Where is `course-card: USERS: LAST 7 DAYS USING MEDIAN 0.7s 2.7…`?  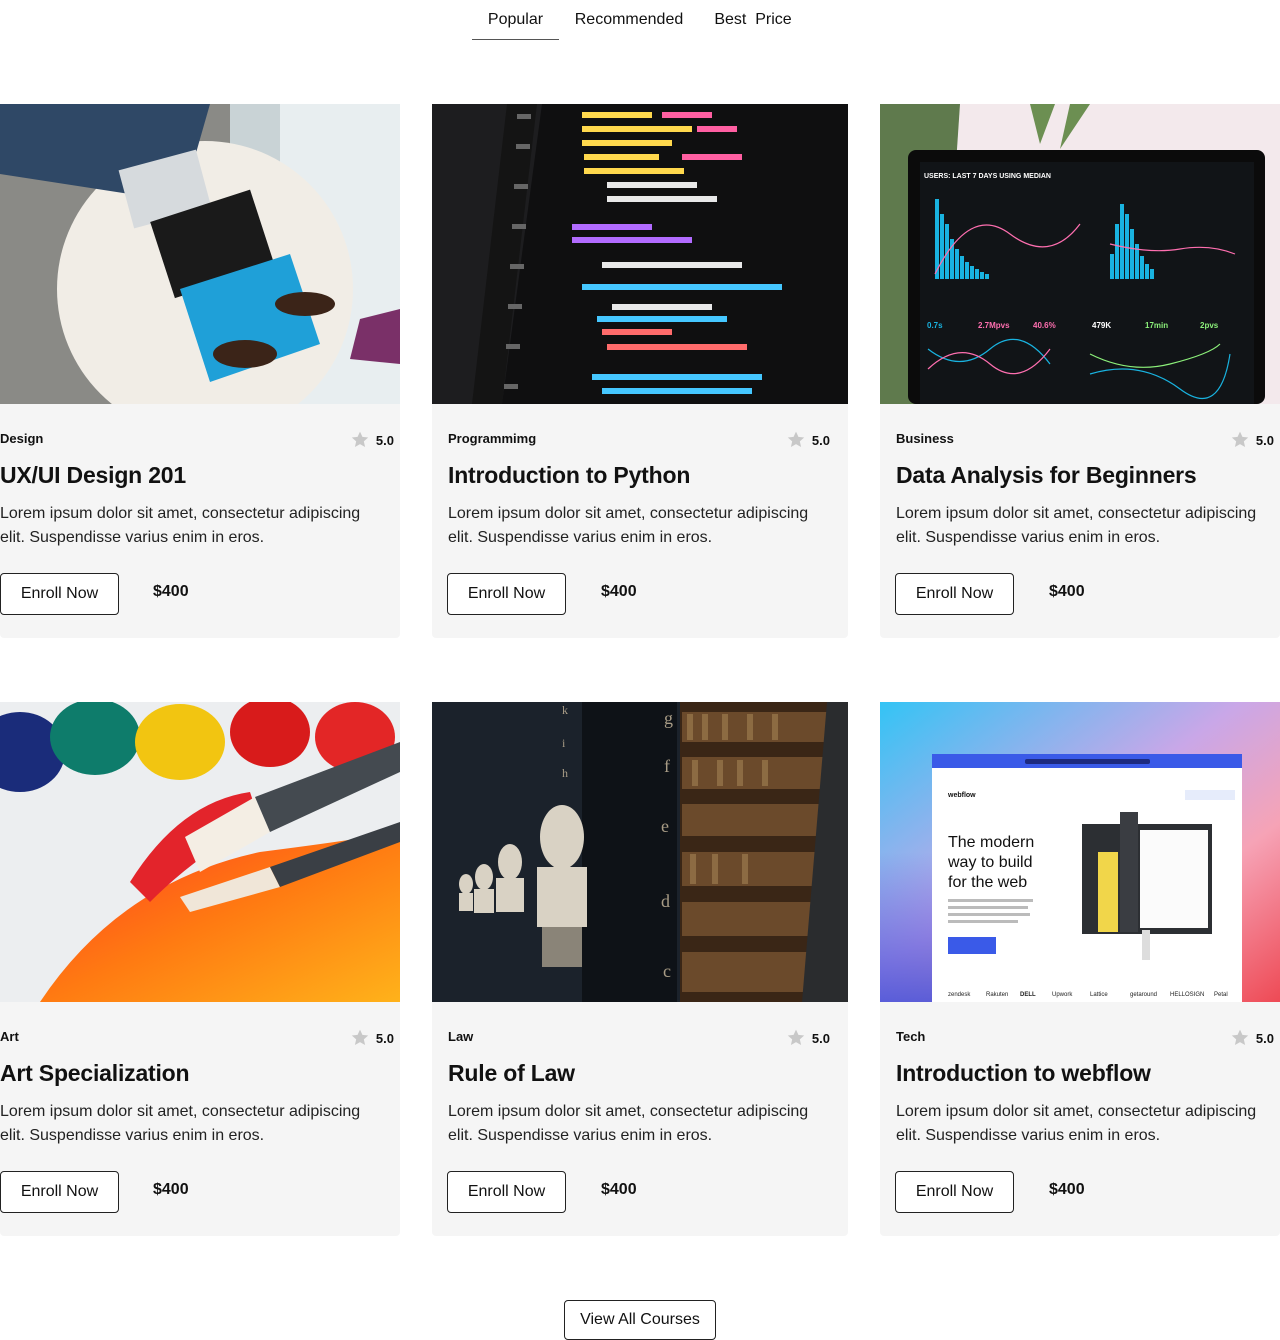 course-card: USERS: LAST 7 DAYS USING MEDIAN 0.7s 2.7… is located at coordinates (1080, 371).